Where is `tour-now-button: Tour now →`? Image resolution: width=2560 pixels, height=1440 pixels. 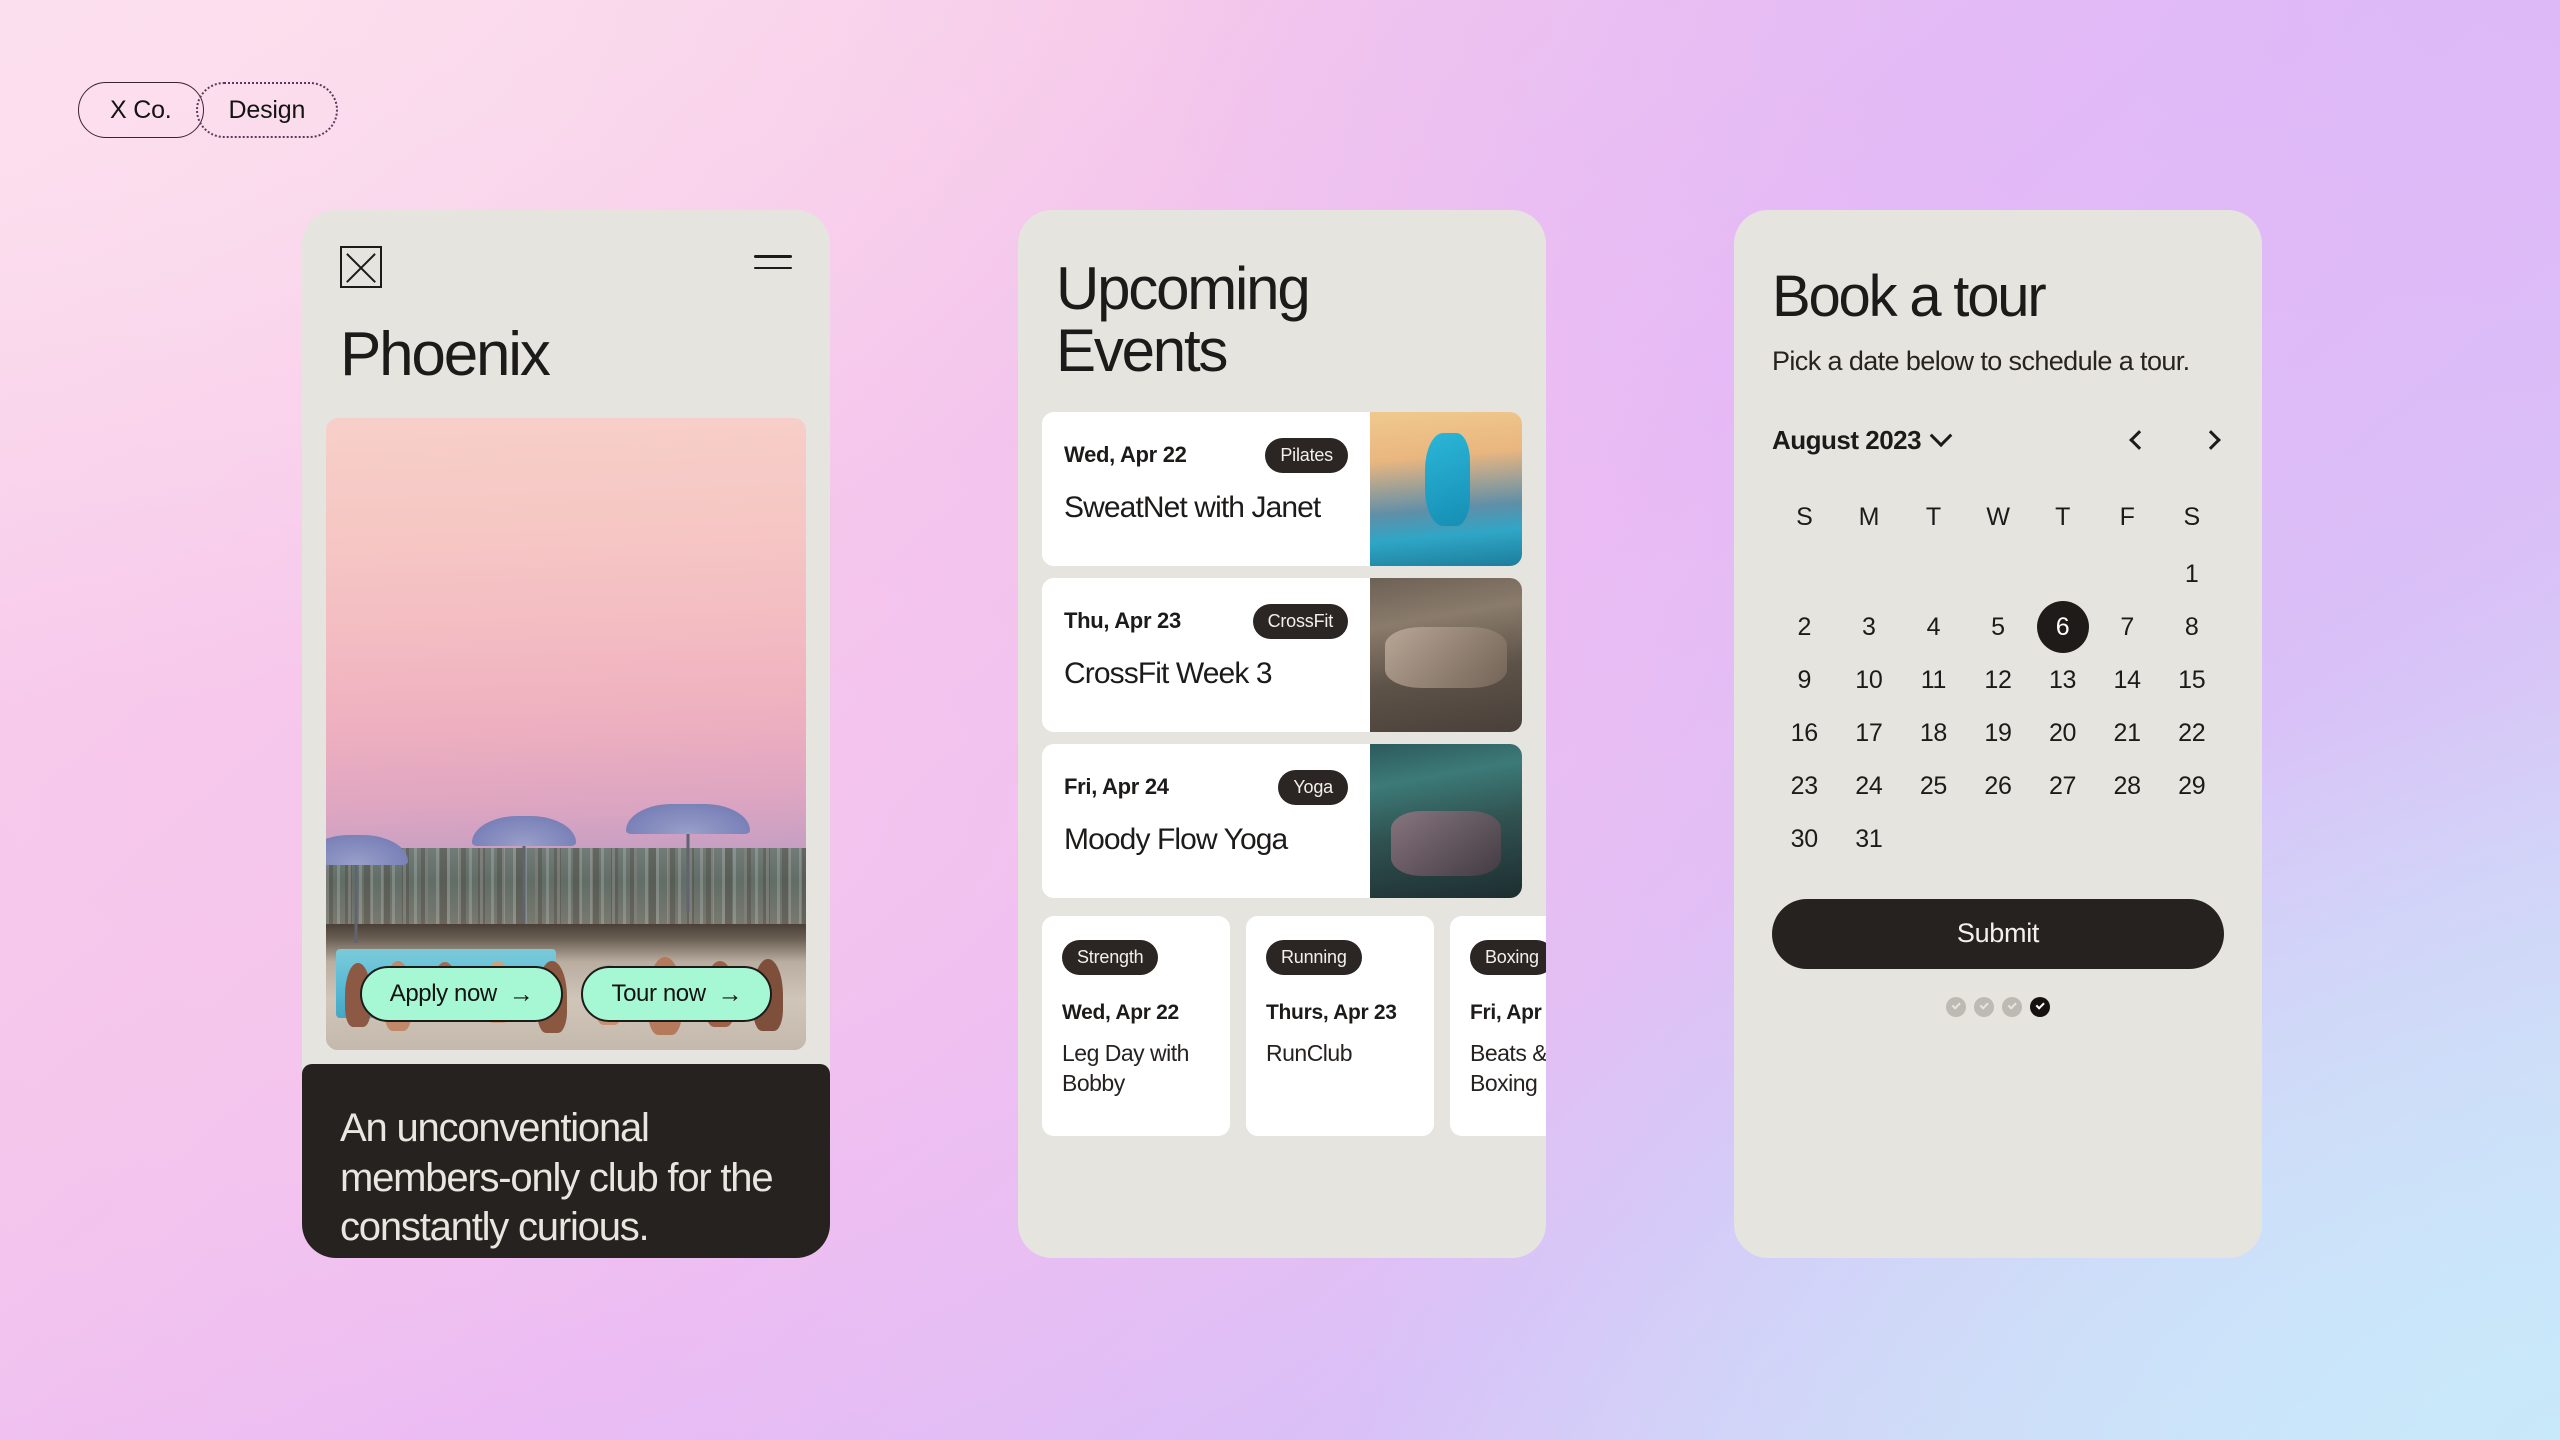
tour-now-button: Tour now → is located at coordinates (677, 994).